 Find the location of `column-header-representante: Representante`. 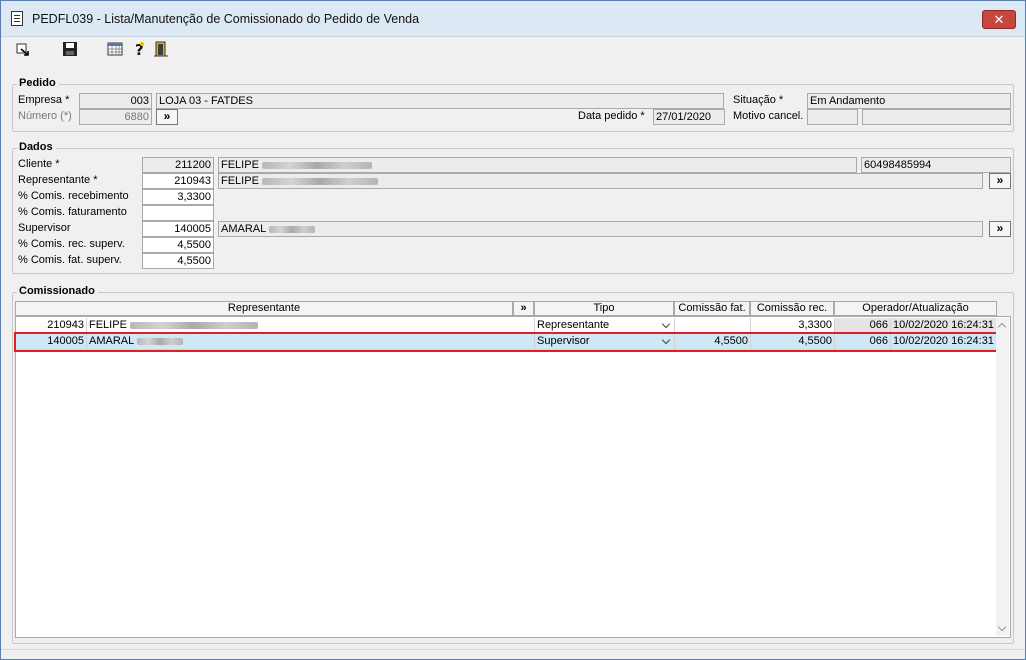

column-header-representante: Representante is located at coordinates (264, 308).